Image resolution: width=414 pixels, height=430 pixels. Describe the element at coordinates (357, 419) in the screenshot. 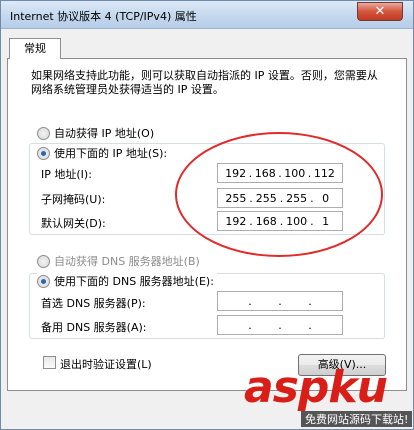

I see `watermark-subtitle: 免费网站源码下载站!` at that location.